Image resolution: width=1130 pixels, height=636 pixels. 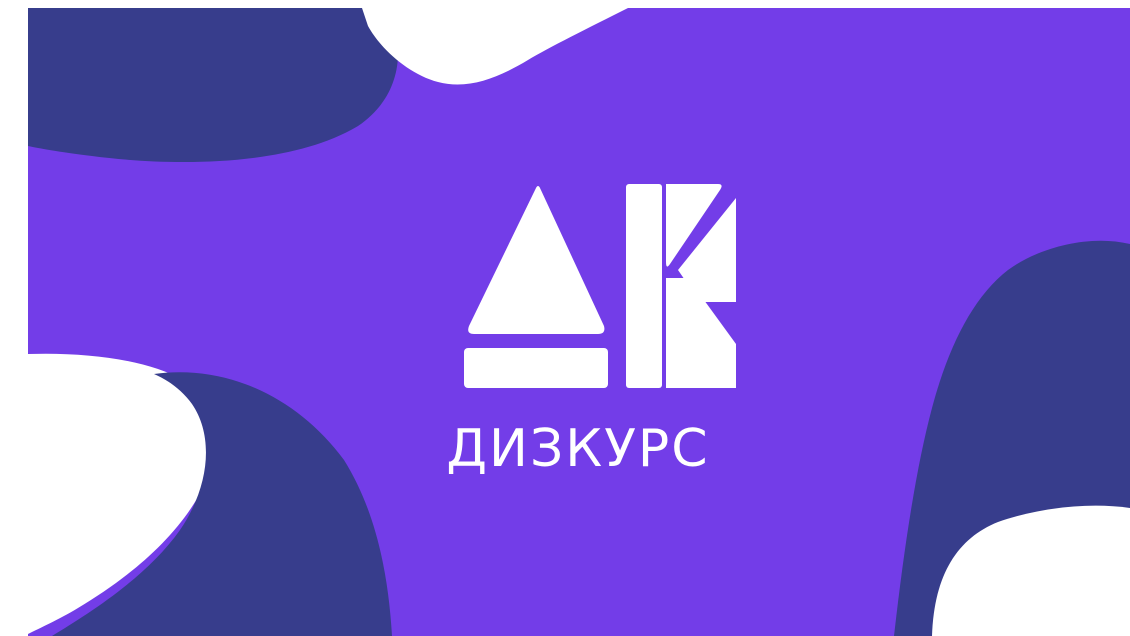 What do you see at coordinates (536, 368) in the screenshot?
I see `logo-bar` at bounding box center [536, 368].